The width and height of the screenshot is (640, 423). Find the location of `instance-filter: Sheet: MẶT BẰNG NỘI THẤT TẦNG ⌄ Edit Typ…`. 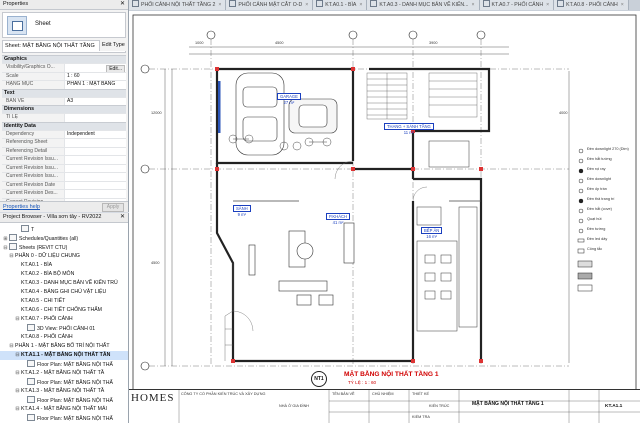

instance-filter: Sheet: MẶT BẰNG NỘI THẤT TẦNG ⌄ Edit Typ… is located at coordinates (64, 46).